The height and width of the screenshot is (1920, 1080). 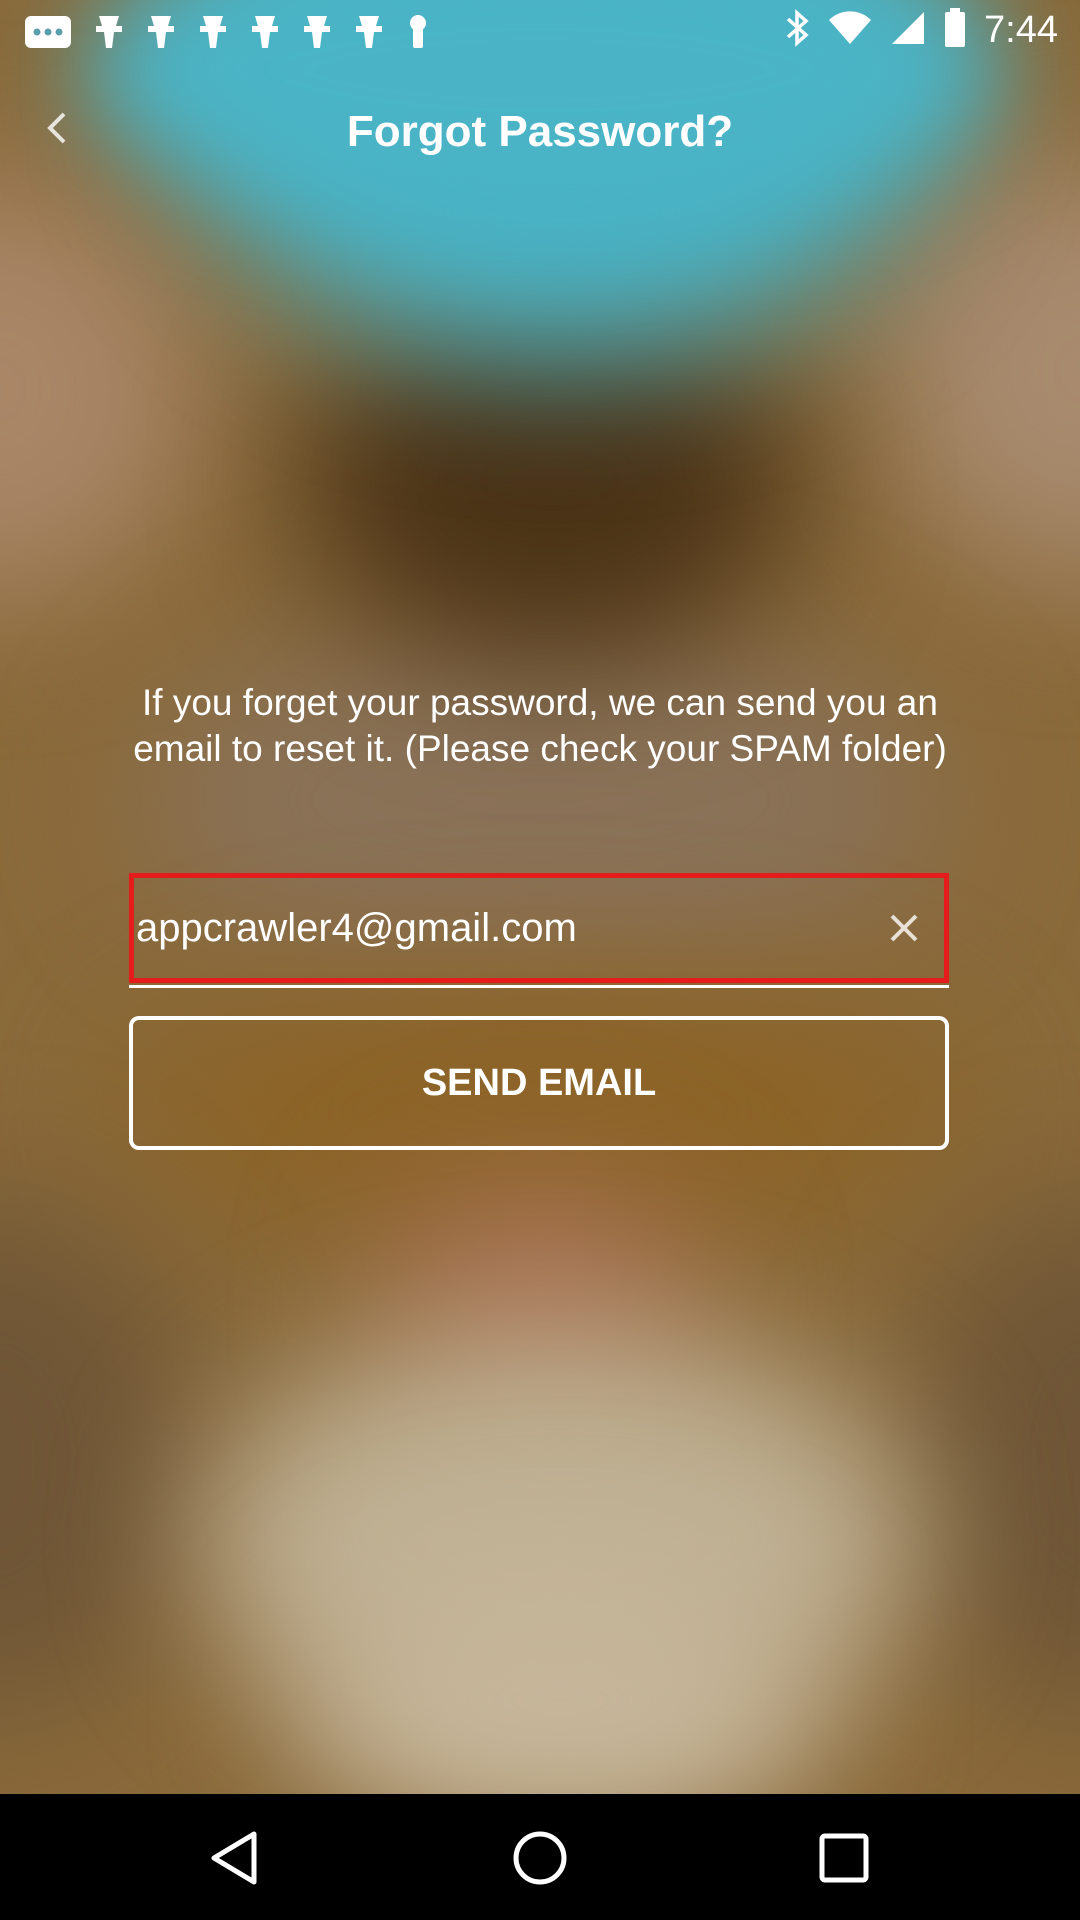 What do you see at coordinates (48, 34) in the screenshot?
I see `more-icon` at bounding box center [48, 34].